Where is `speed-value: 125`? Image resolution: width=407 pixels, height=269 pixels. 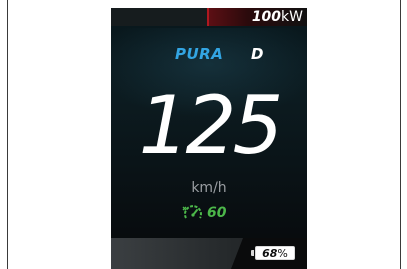 speed-value: 125 is located at coordinates (211, 125).